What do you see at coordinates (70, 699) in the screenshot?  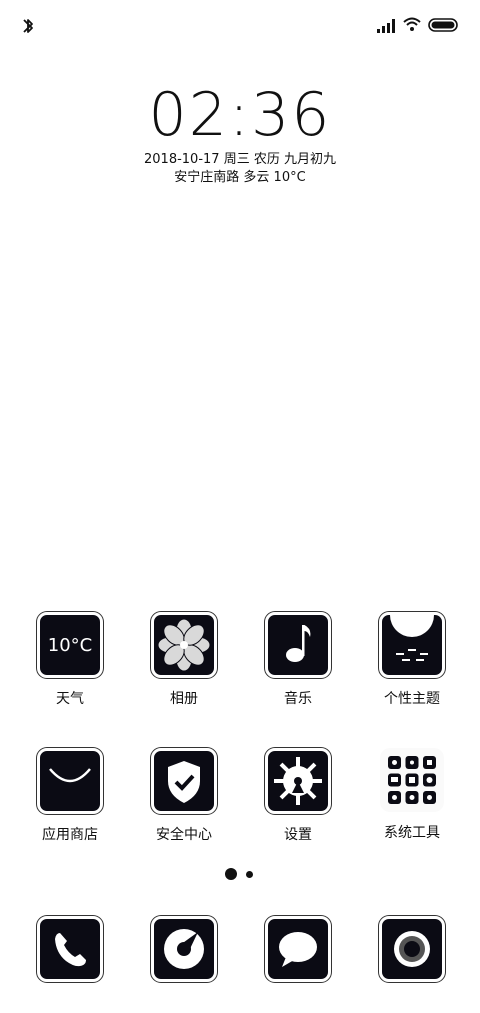 I see `app-label: 天气` at bounding box center [70, 699].